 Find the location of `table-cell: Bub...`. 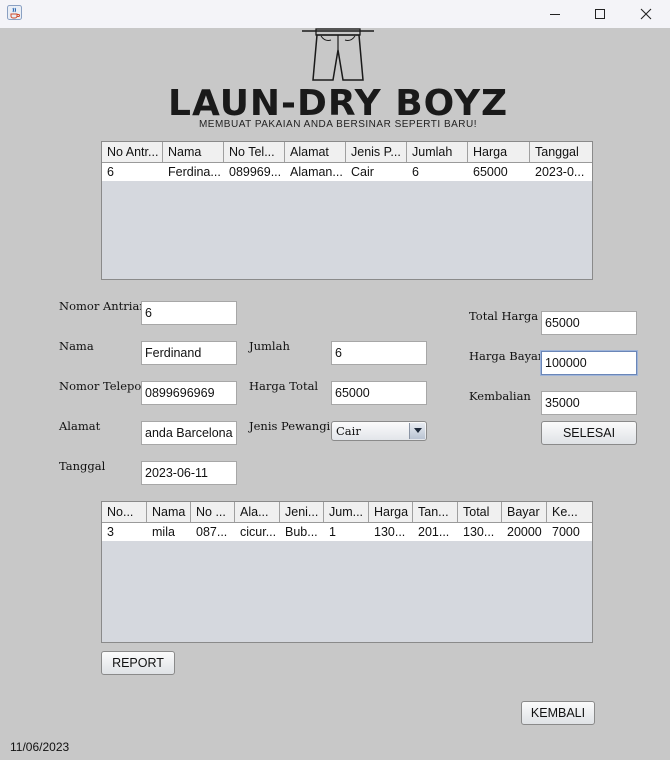

table-cell: Bub... is located at coordinates (301, 532).